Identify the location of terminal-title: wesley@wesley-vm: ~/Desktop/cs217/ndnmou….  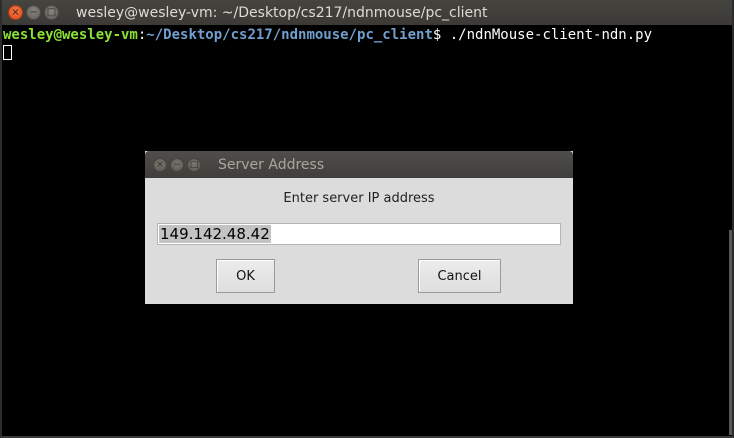
(282, 12).